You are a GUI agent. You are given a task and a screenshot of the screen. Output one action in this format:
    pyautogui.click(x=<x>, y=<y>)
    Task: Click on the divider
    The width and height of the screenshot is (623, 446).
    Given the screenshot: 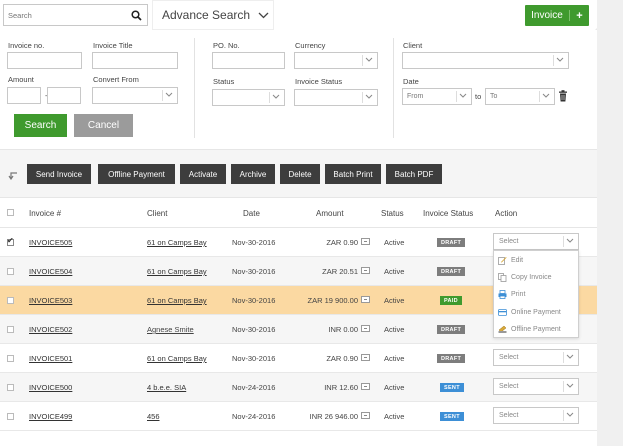 What is the action you would take?
    pyautogui.click(x=393, y=88)
    